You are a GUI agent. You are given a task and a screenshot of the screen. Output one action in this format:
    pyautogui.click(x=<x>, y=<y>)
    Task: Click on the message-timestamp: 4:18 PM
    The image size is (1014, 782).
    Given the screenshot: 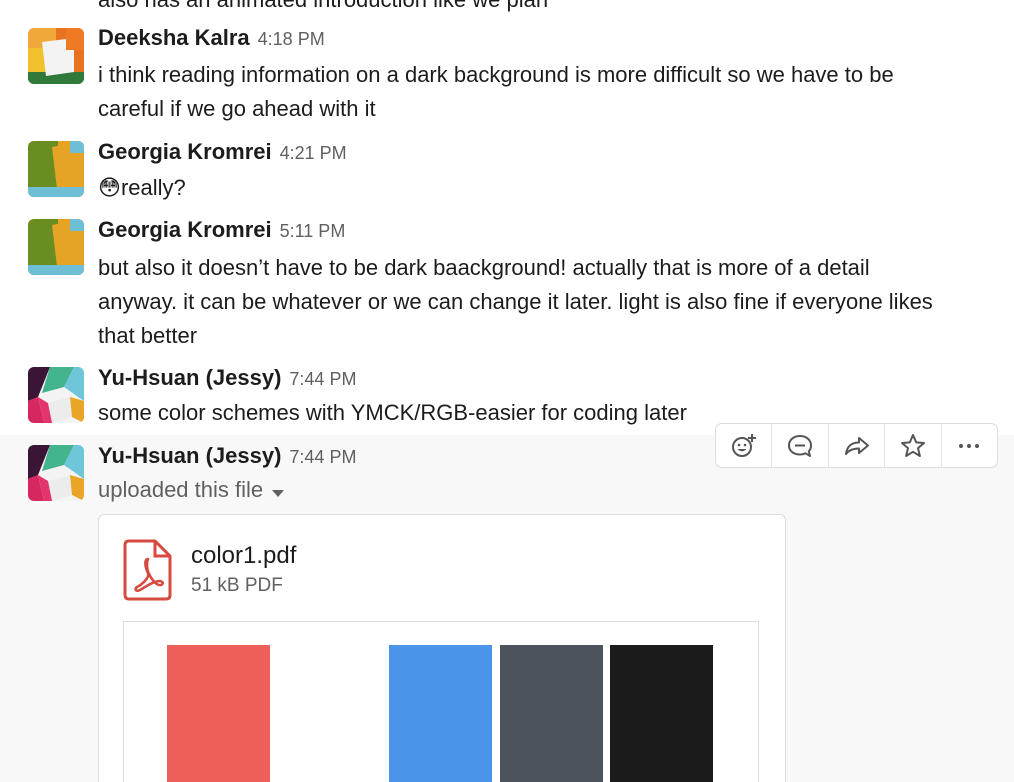 What is the action you would take?
    pyautogui.click(x=291, y=39)
    